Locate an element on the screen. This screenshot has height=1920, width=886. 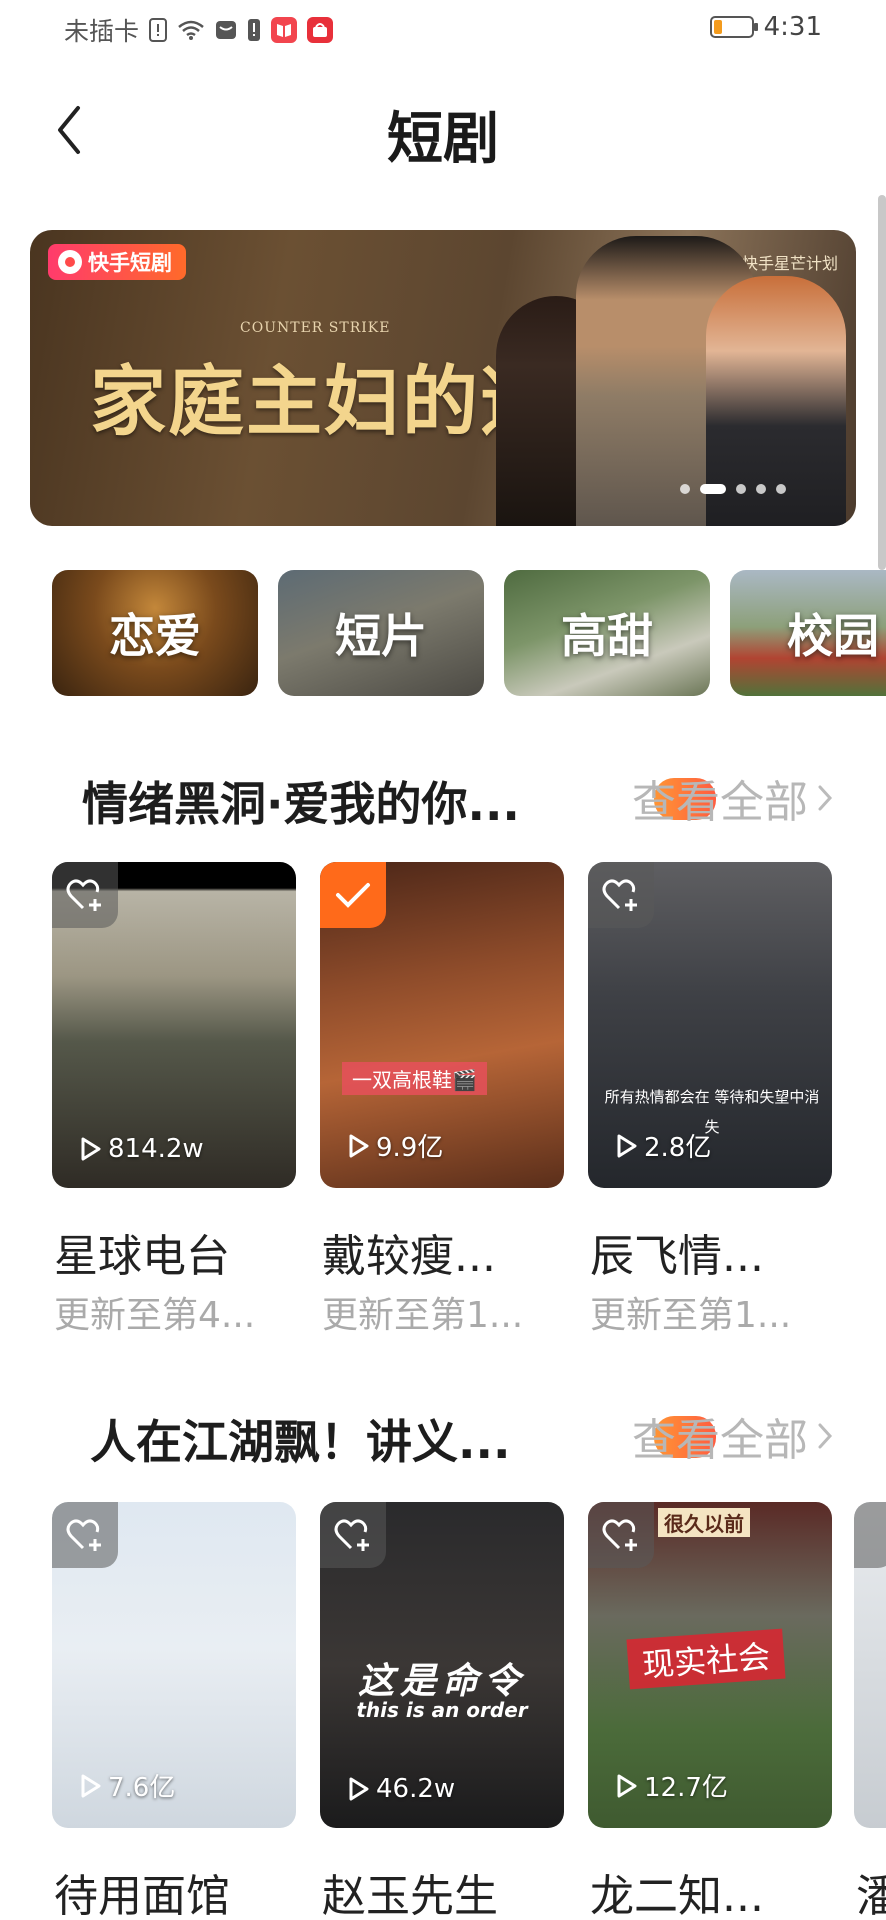
battery-level is located at coordinates (718, 27).